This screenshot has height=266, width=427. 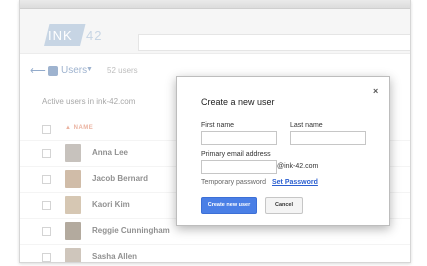 I want to click on last-name-label: Last name, so click(x=306, y=125).